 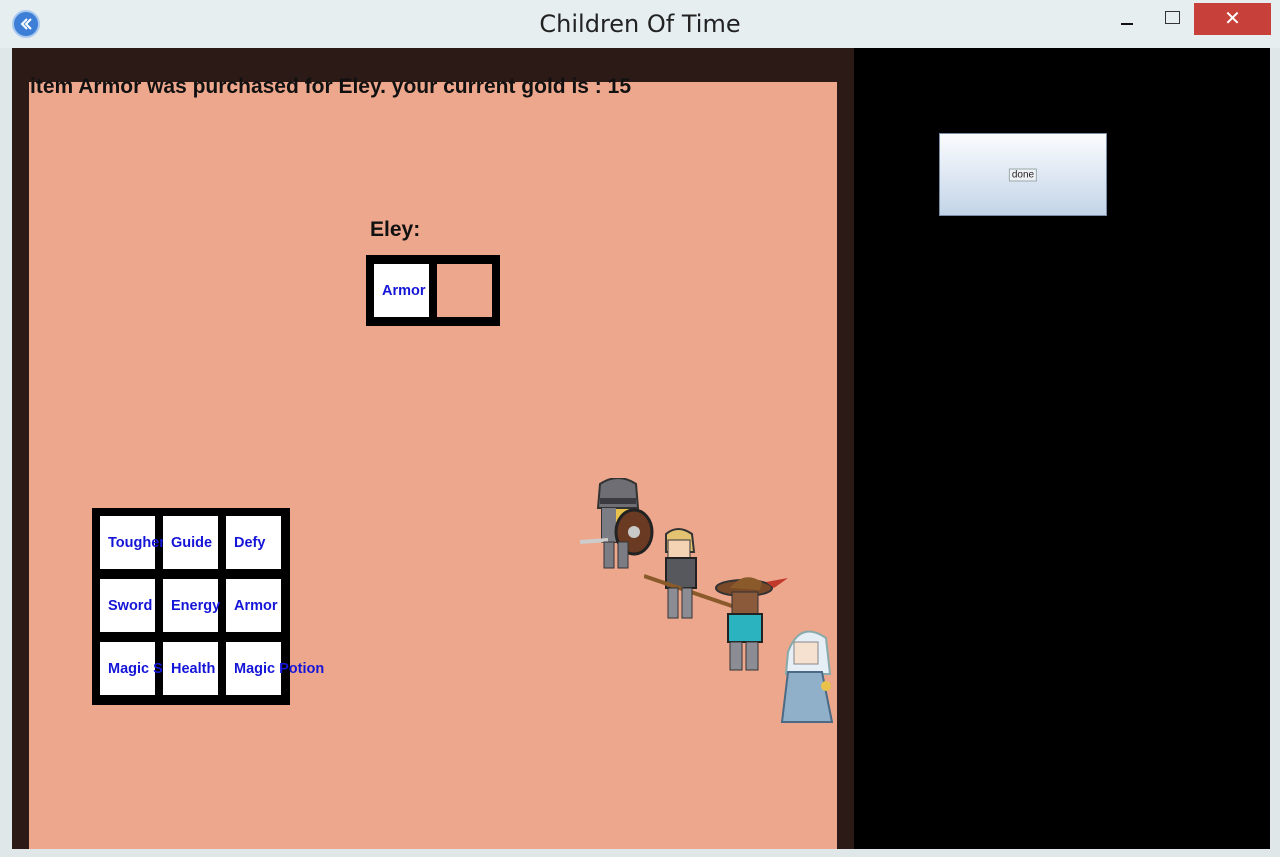 I want to click on shop-item: Tougher, so click(x=132, y=542).